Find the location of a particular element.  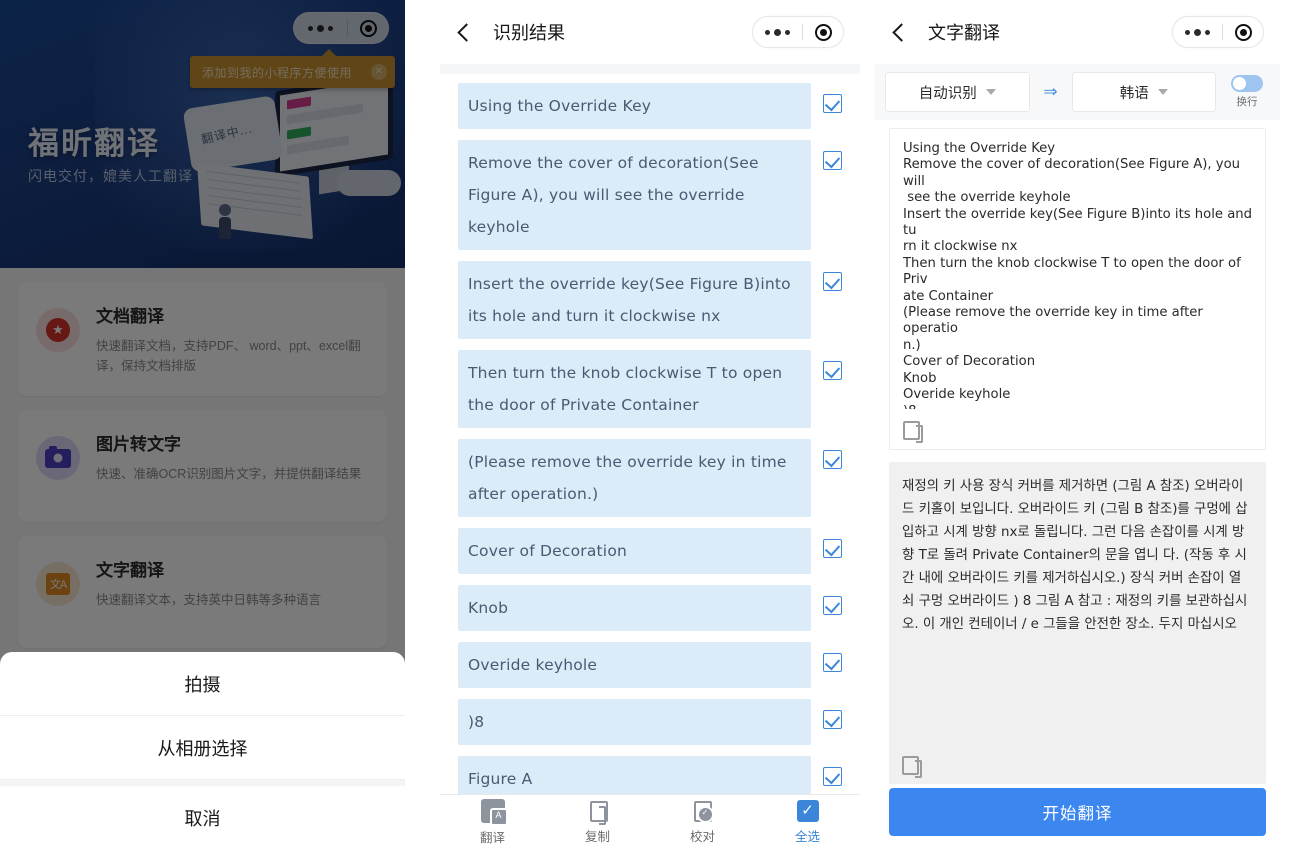

table-row: Overide keyhole is located at coordinates (650, 665).